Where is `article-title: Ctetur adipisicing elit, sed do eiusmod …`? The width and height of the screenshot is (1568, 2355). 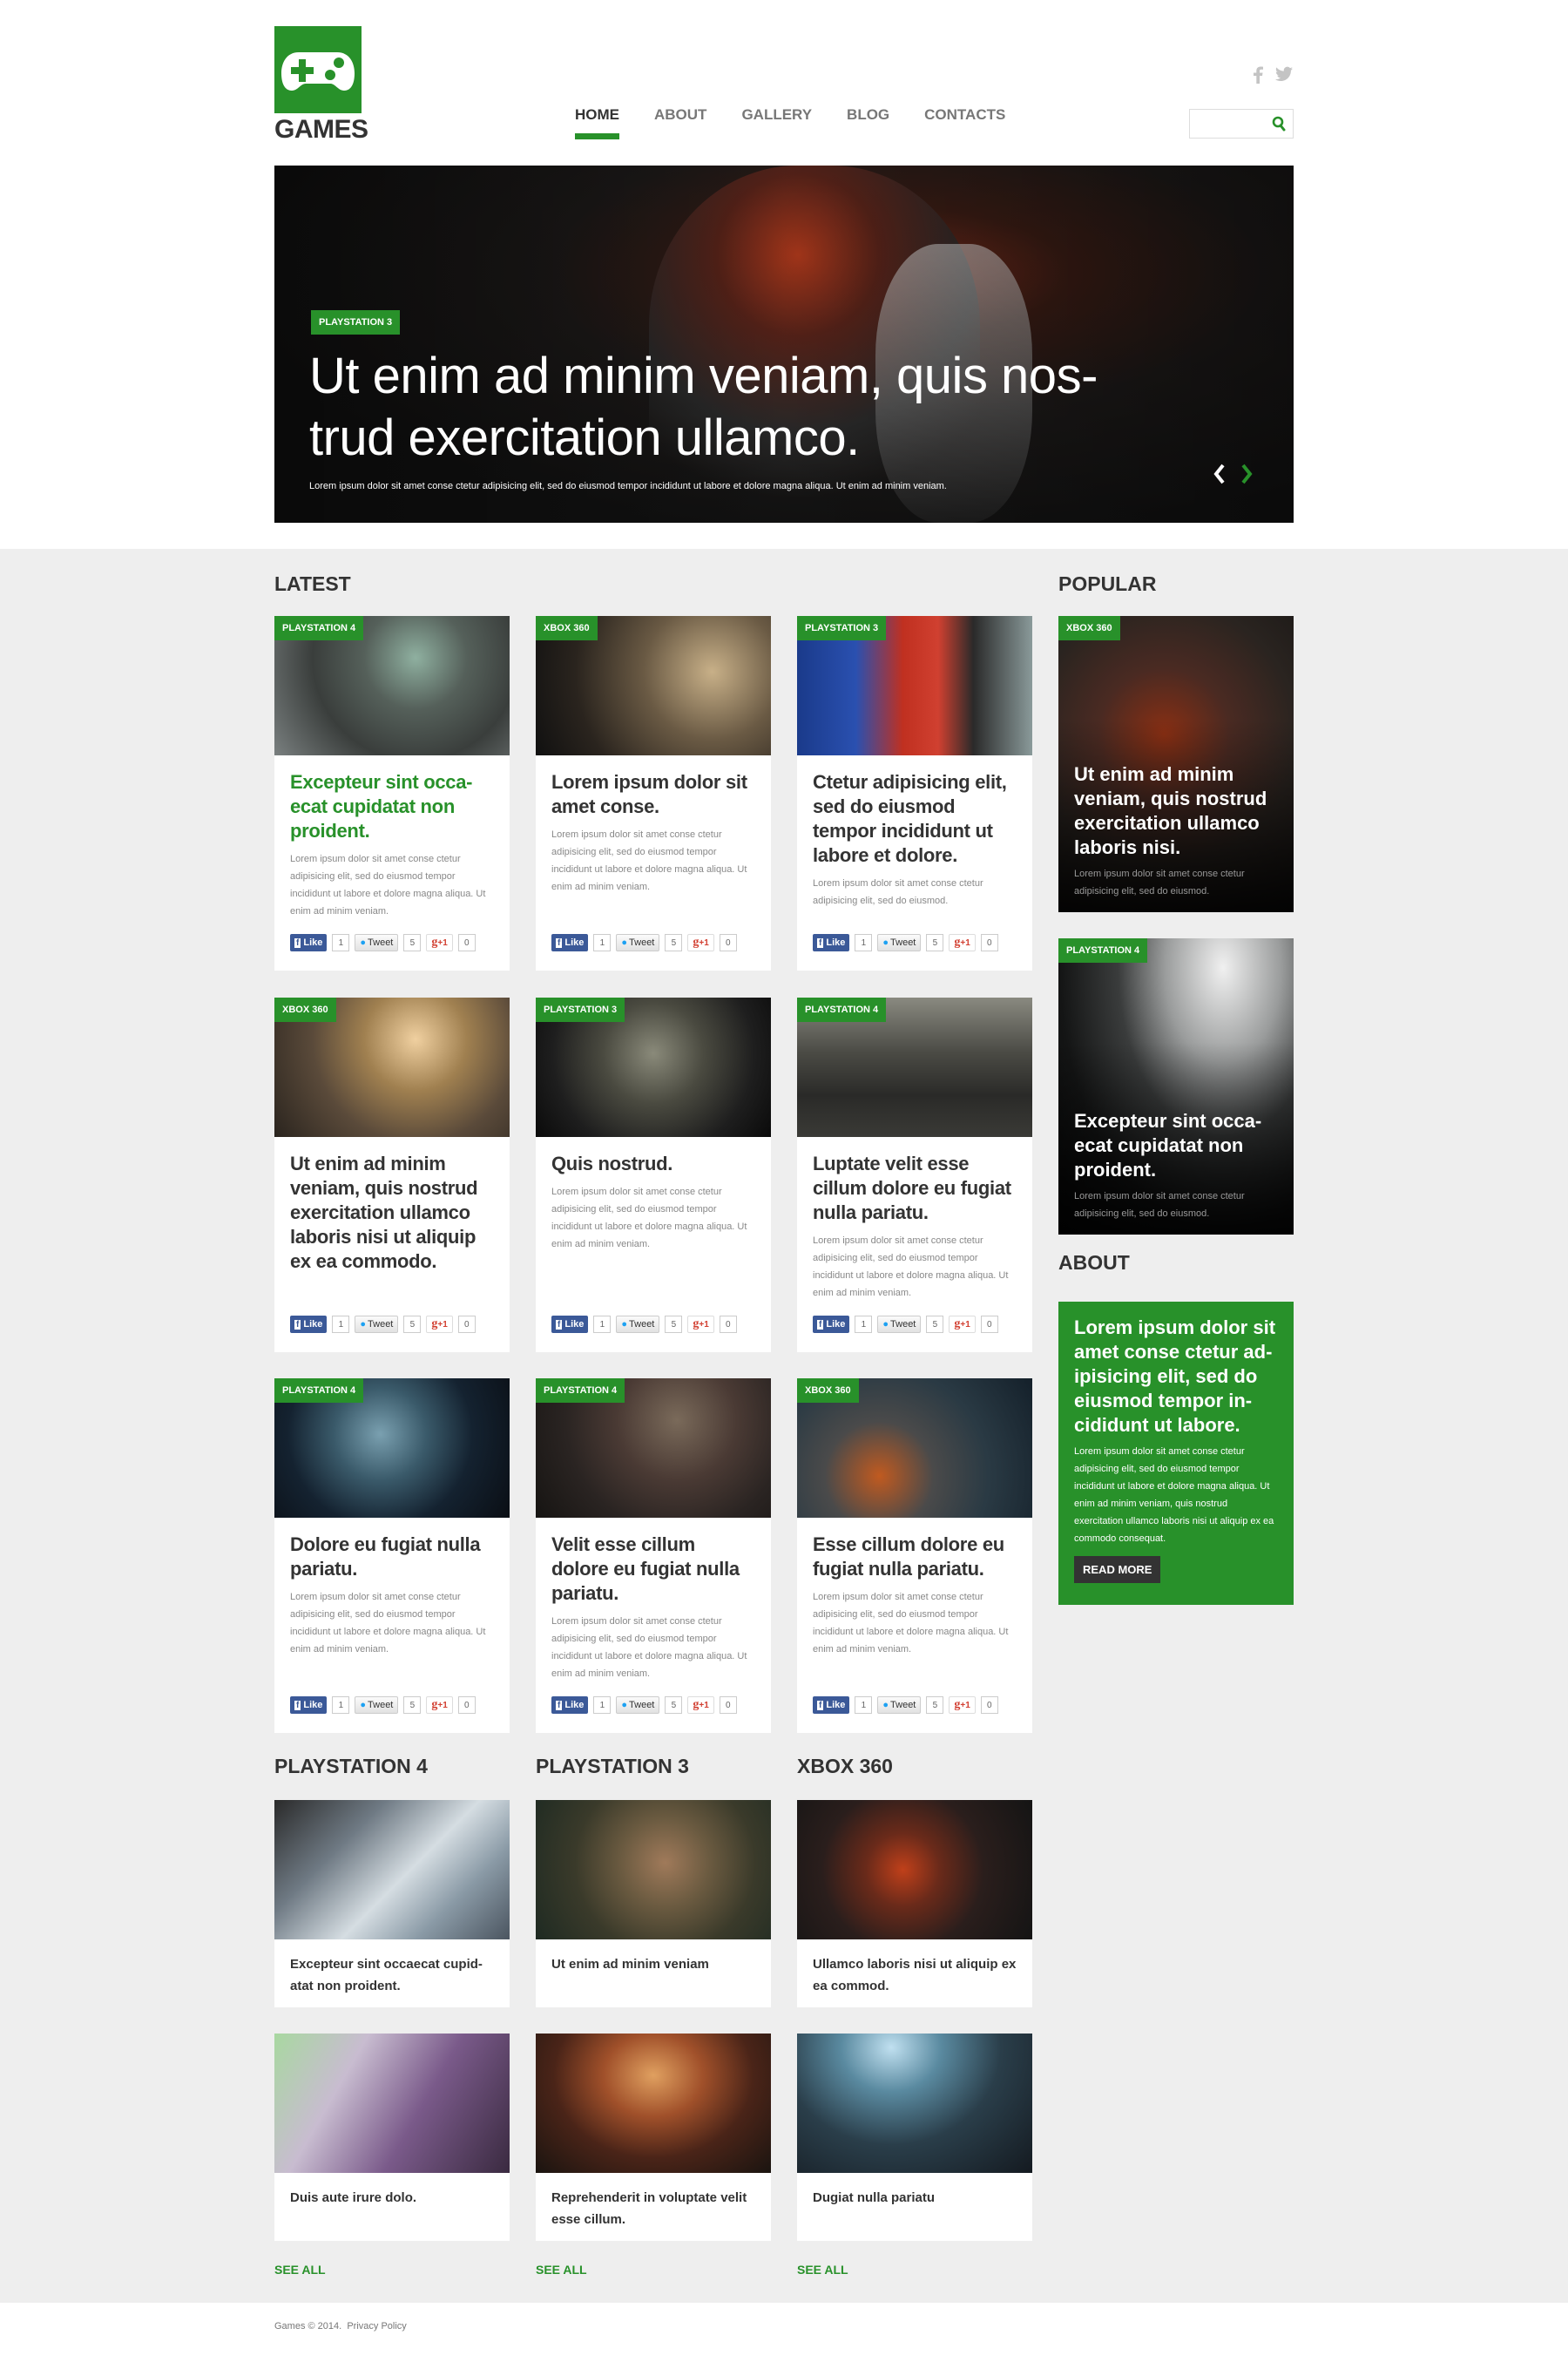
article-title: Ctetur adipisicing elit, sed do eiusmod … is located at coordinates (915, 819).